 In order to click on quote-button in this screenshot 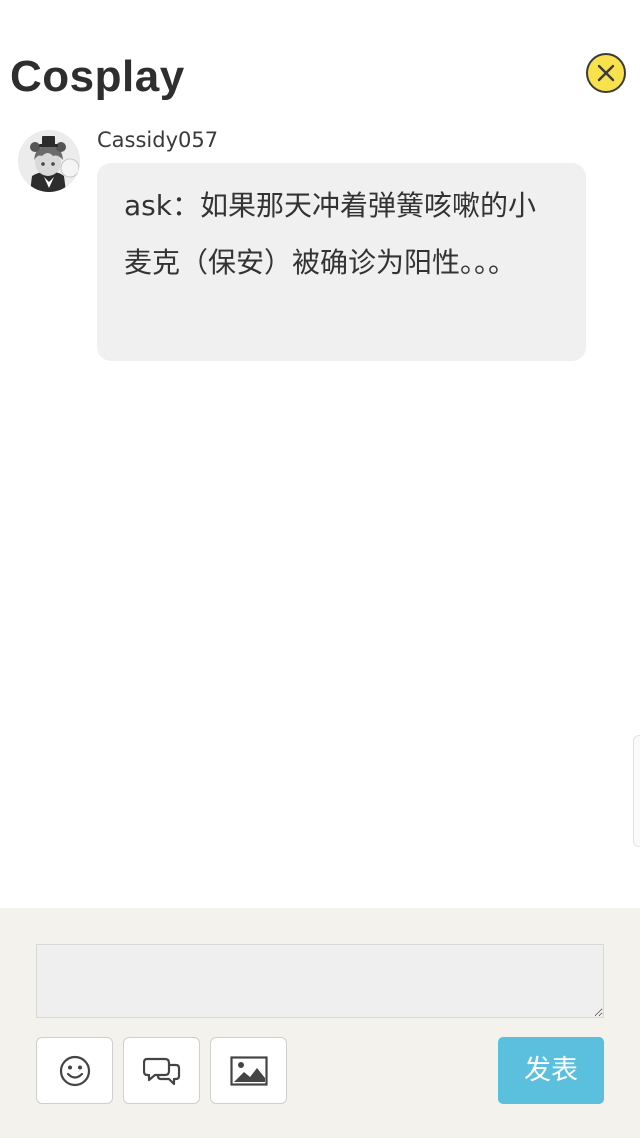, I will do `click(161, 1070)`.